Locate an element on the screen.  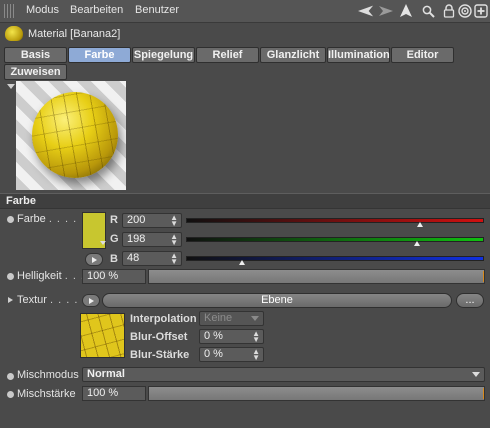
menu-benutzer: Benutzer is located at coordinates (157, 10).